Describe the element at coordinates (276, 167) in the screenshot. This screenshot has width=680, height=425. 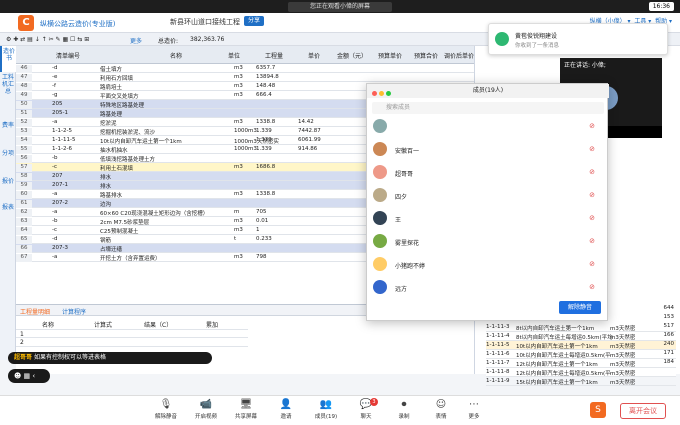
I see `grid-cell-qty: 1686.8` at that location.